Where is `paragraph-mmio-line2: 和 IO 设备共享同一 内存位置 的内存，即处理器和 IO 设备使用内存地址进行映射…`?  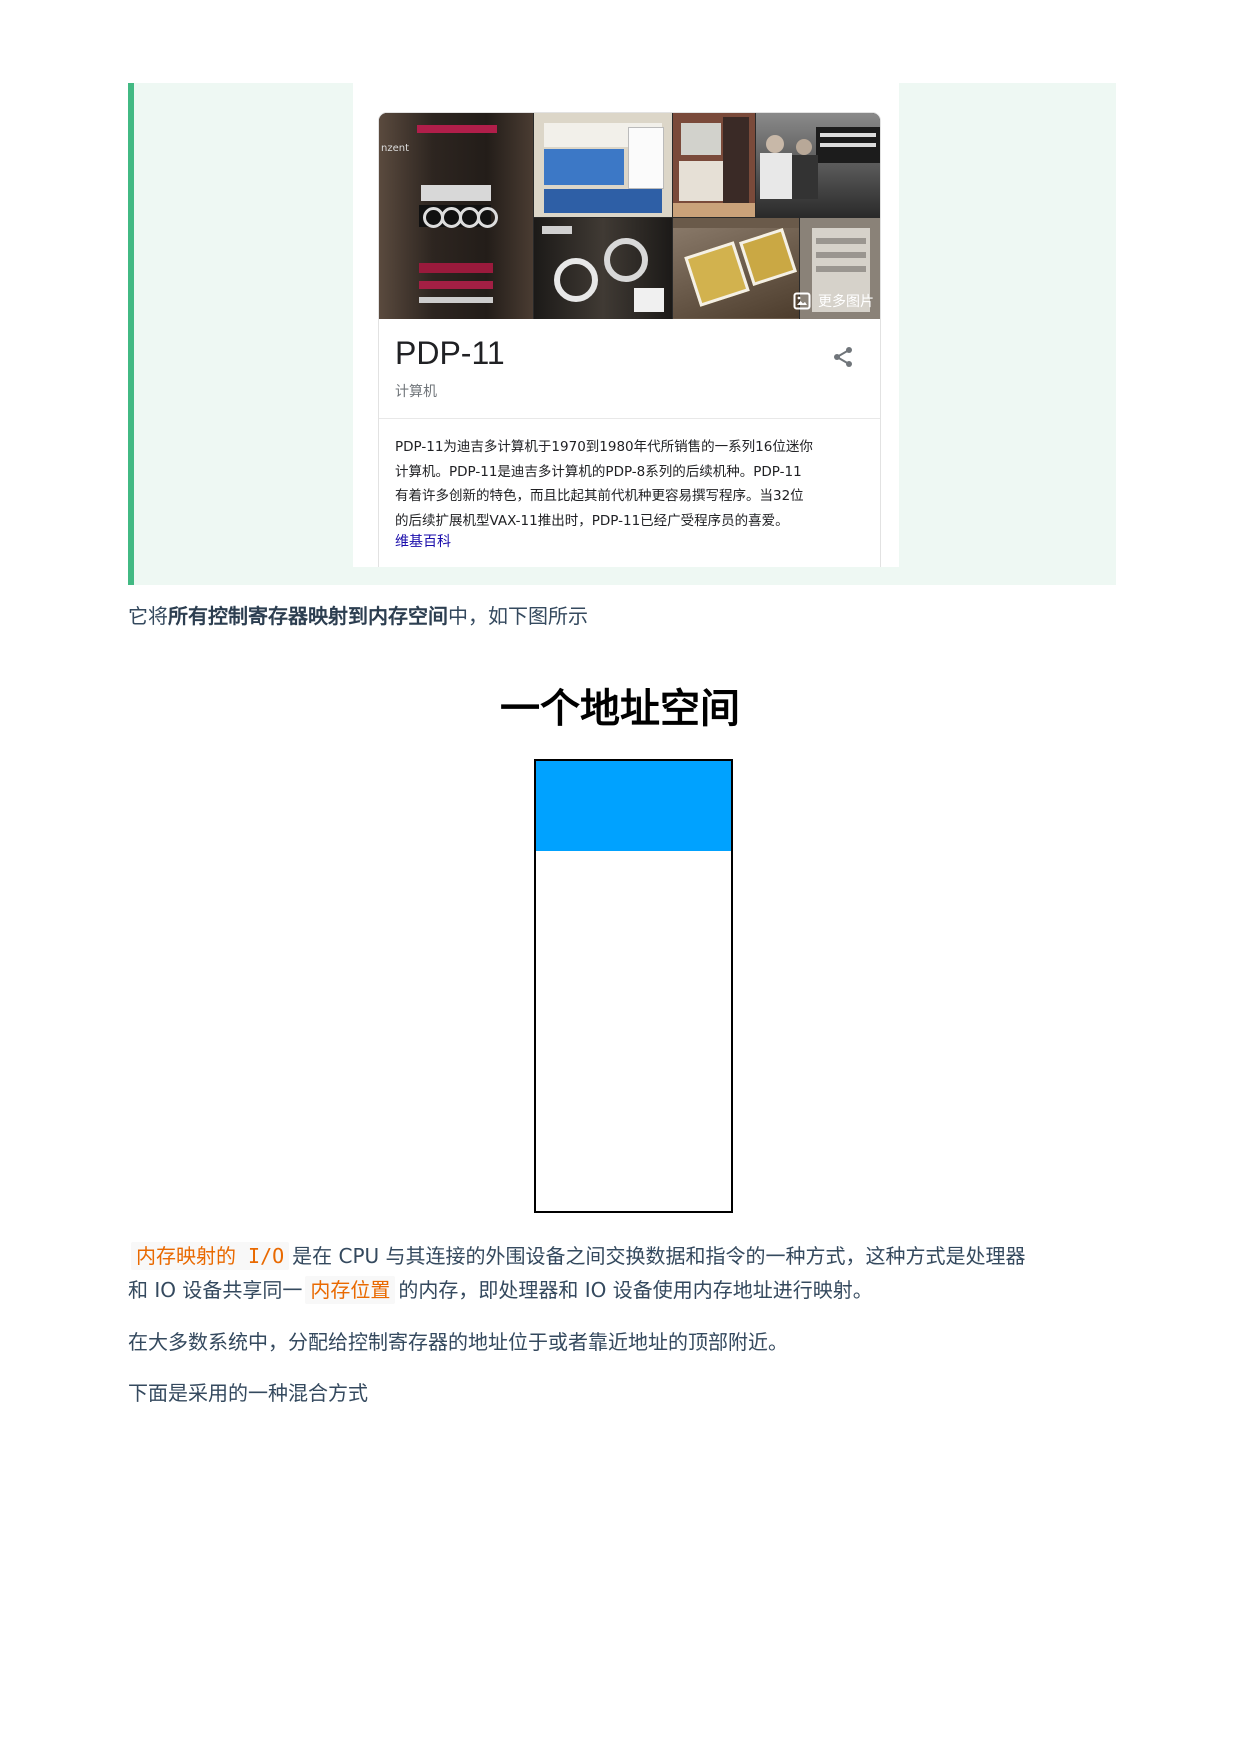 paragraph-mmio-line2: 和 IO 设备共享同一 内存位置 的内存，即处理器和 IO 设备使用内存地址进行映射… is located at coordinates (500, 1289).